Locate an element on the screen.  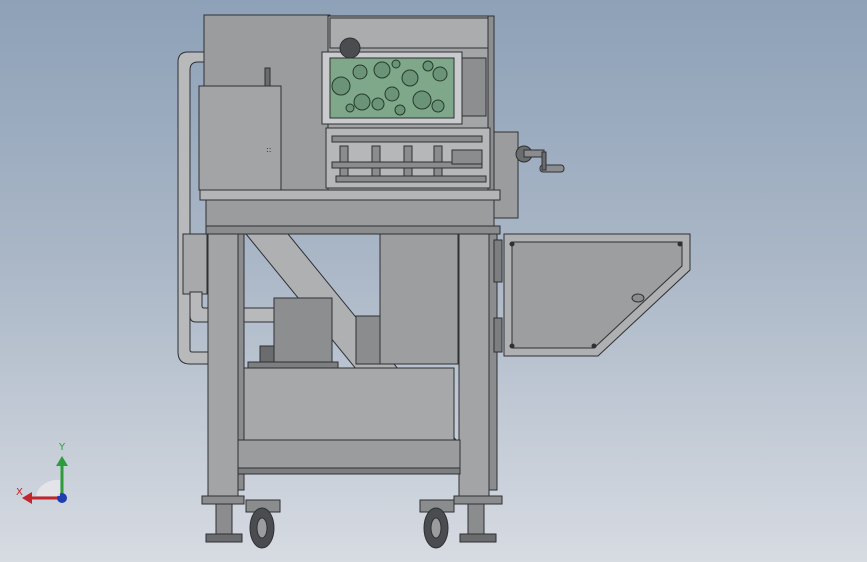
xyz-triad-icon: X Y is located at coordinates (46, 475).